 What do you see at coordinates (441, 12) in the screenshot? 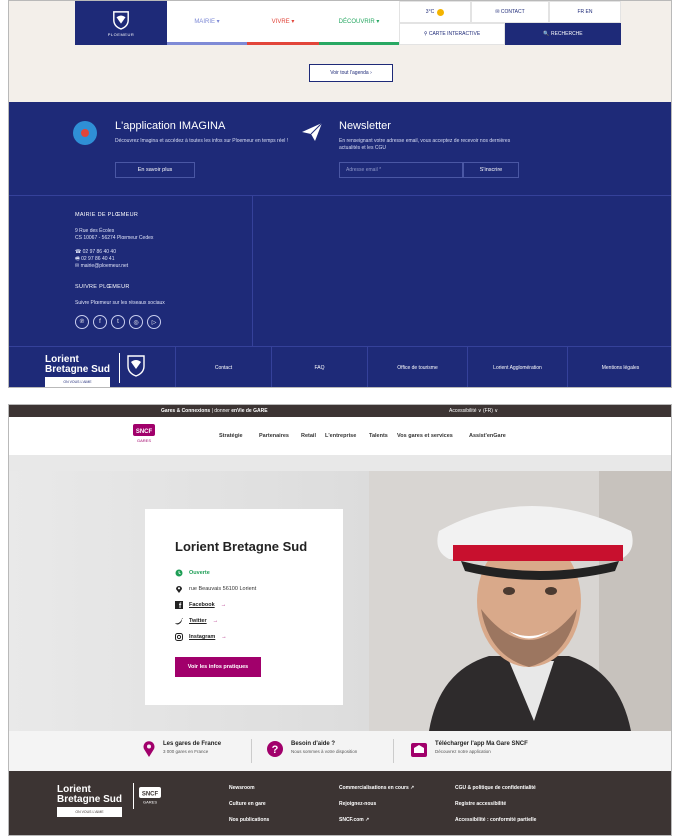
I see `sun-icon` at bounding box center [441, 12].